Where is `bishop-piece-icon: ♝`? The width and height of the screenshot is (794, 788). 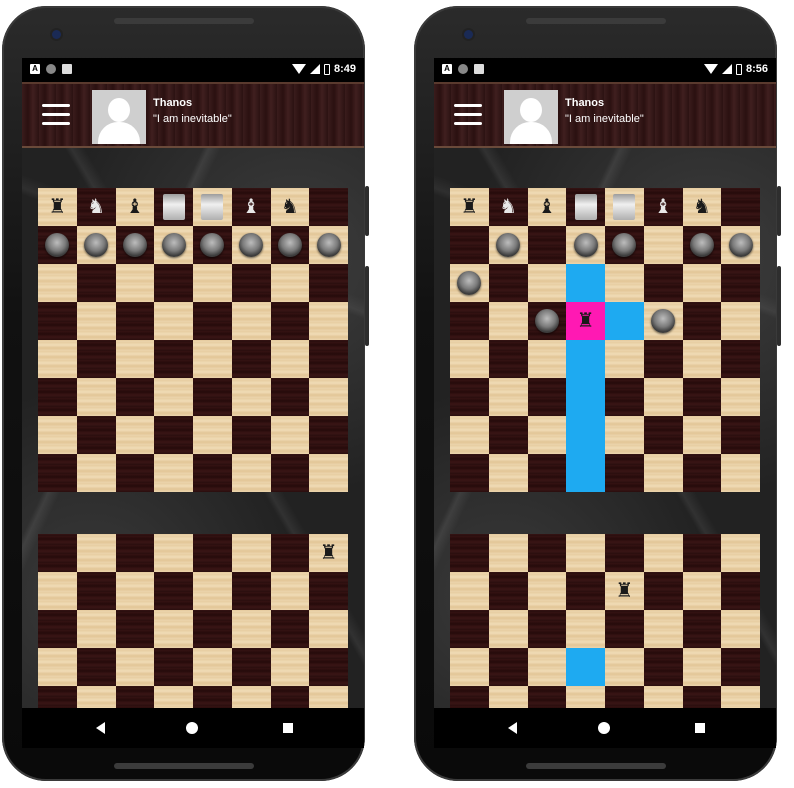 bishop-piece-icon: ♝ is located at coordinates (547, 207).